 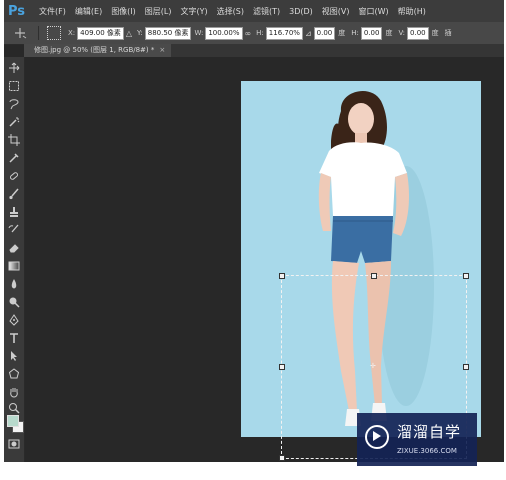 I want to click on link-icon: ∞, so click(x=248, y=33).